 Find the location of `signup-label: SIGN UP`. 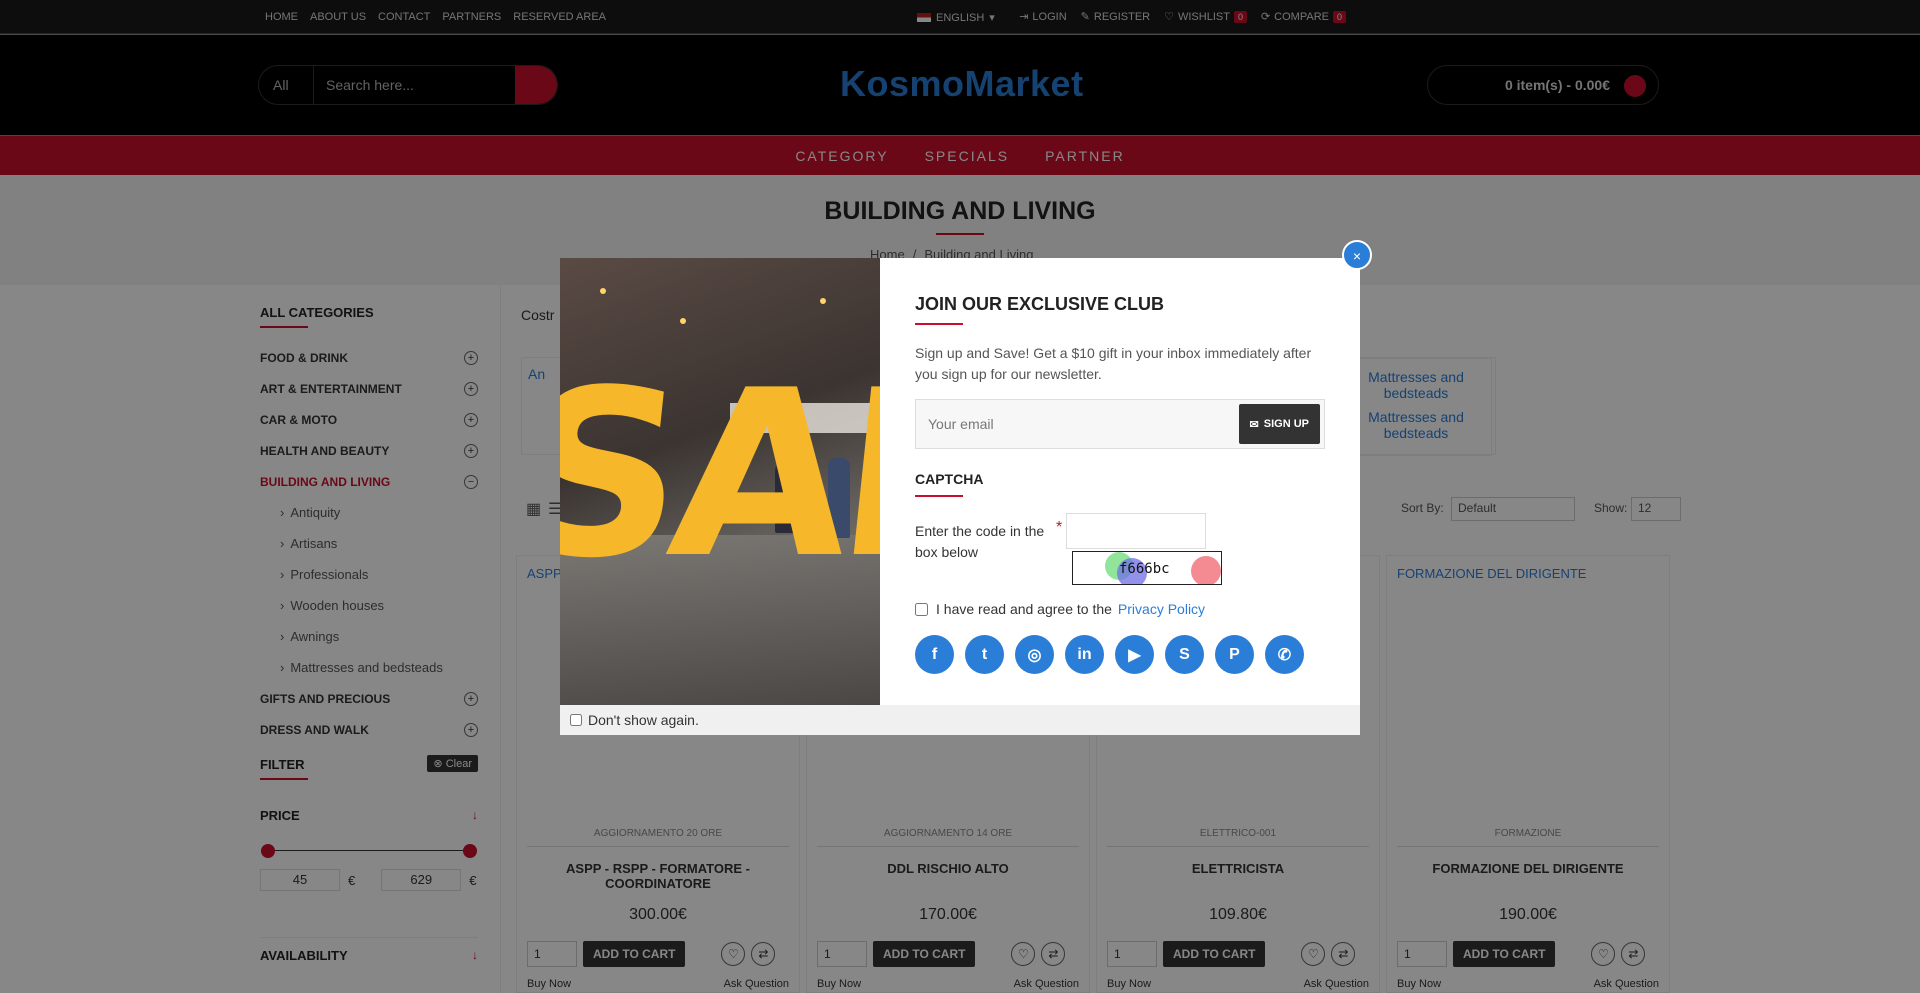

signup-label: SIGN UP is located at coordinates (1286, 424).